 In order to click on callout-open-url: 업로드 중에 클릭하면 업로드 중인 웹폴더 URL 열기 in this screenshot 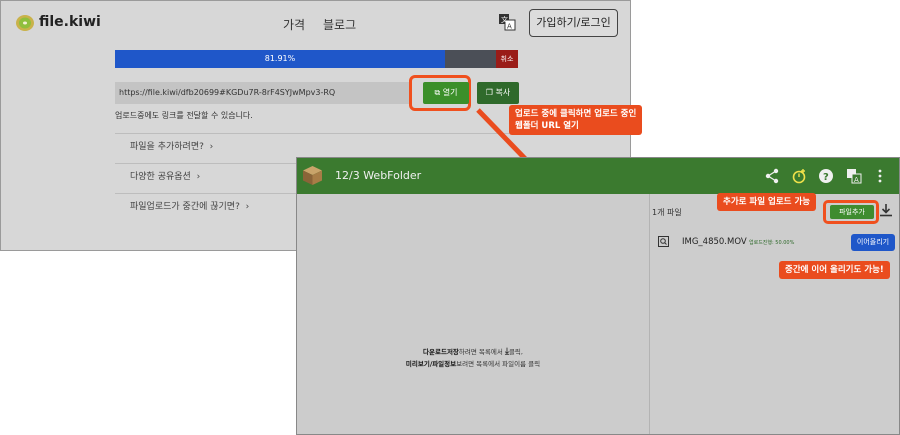, I will do `click(576, 120)`.